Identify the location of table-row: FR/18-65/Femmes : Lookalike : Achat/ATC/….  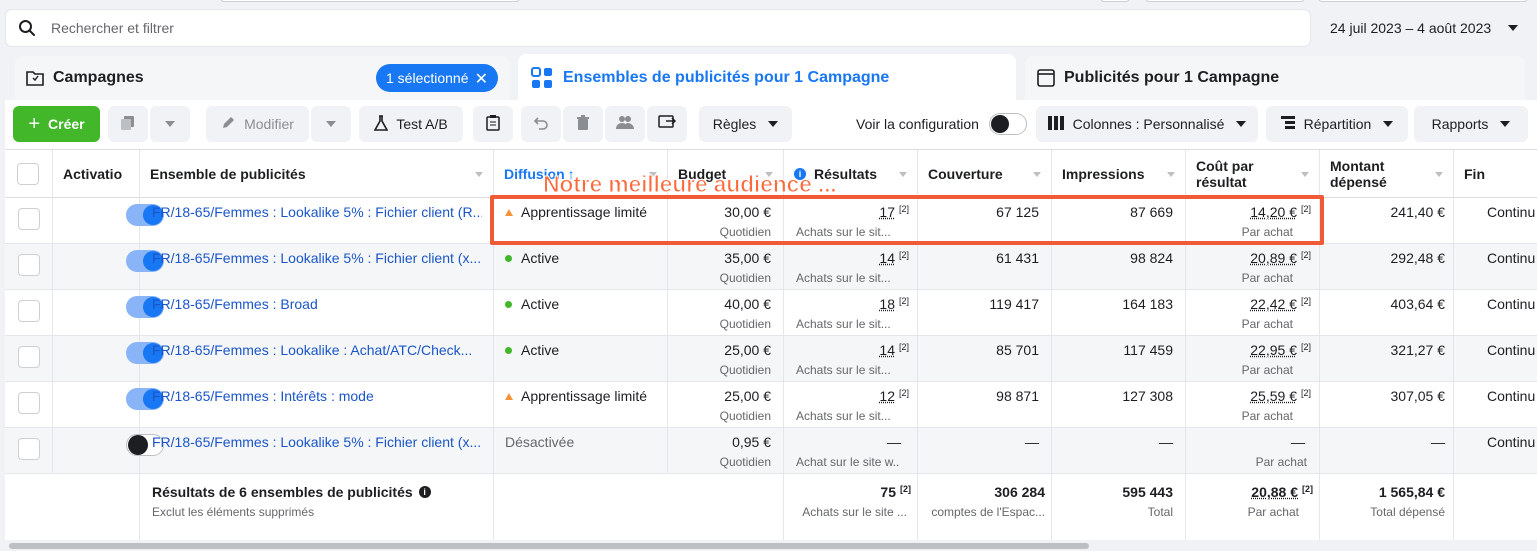
(771, 359).